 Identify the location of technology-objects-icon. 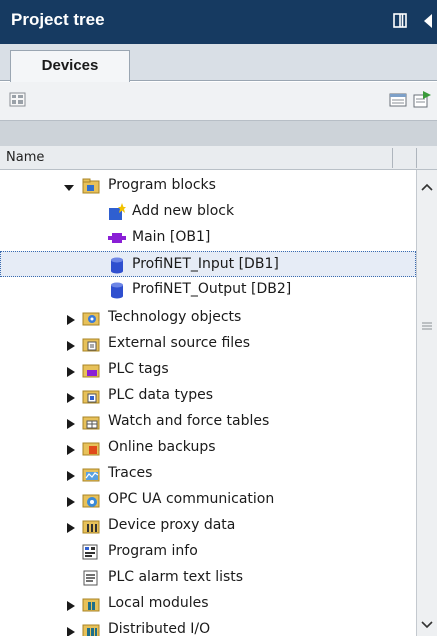
(91, 318).